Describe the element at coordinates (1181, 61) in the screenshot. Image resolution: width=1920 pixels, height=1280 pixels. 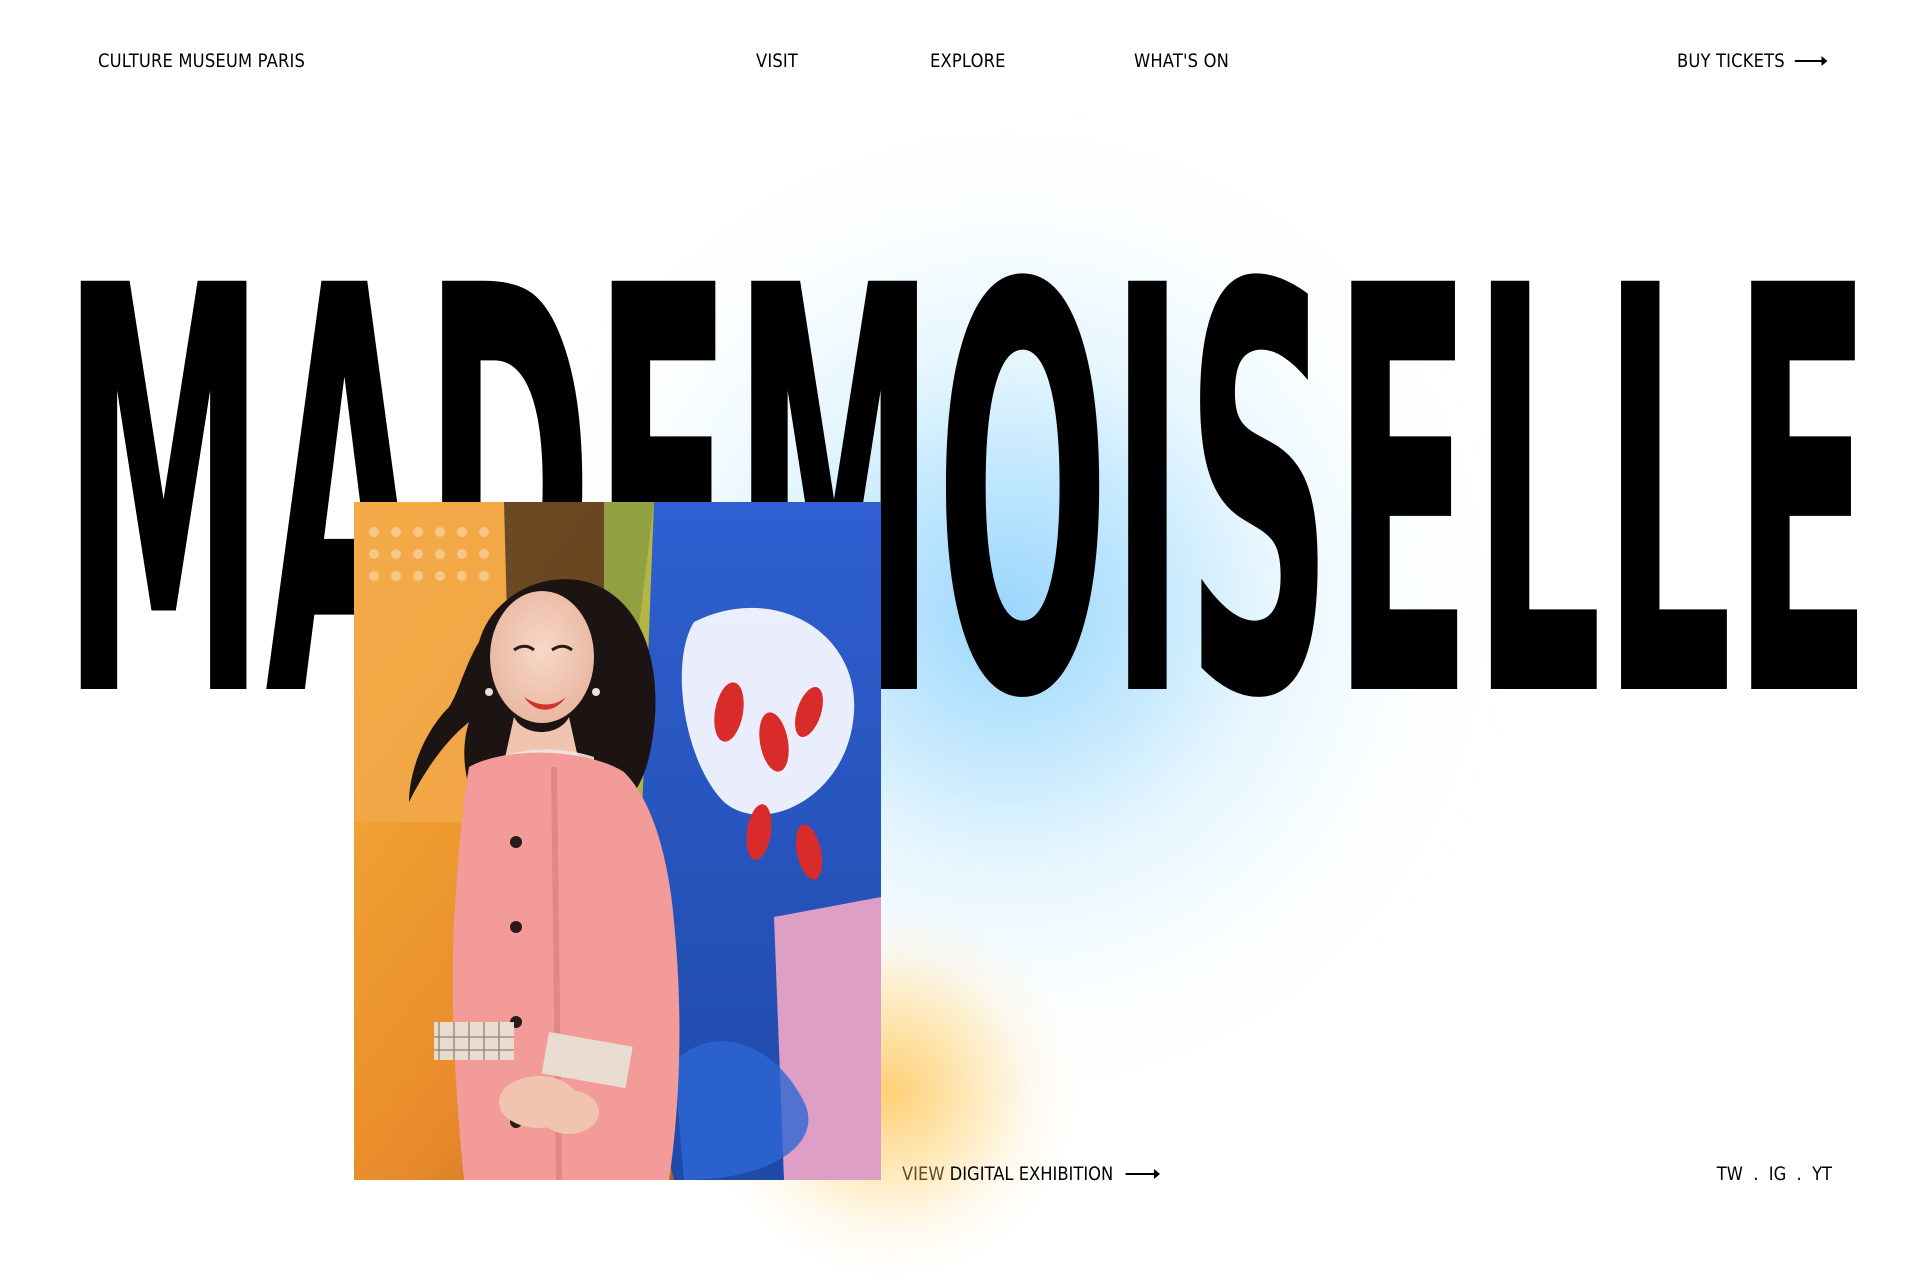
I see `nav-link-whats-on: WHAT'S ON` at that location.